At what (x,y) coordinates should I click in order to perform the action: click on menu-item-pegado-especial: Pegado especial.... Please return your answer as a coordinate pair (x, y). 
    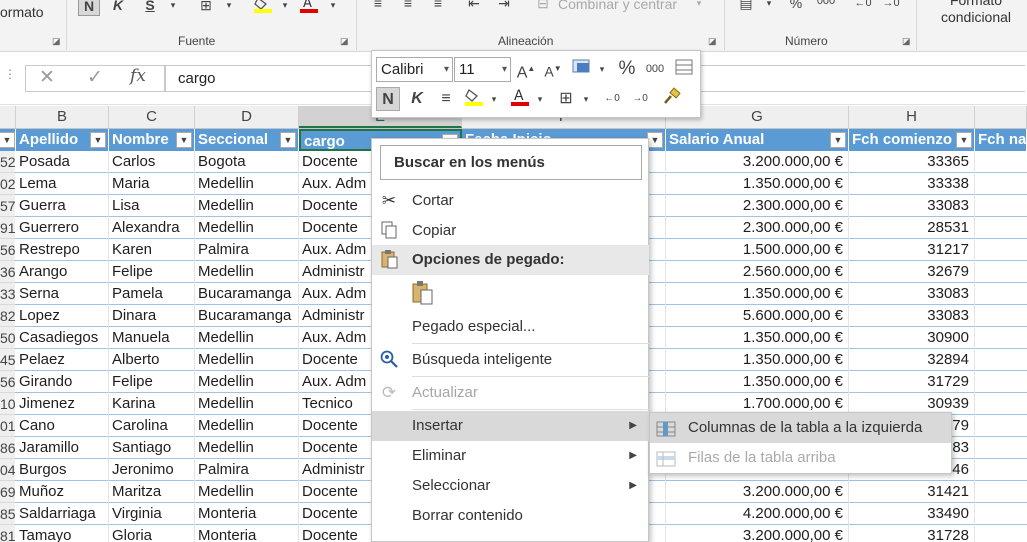
    Looking at the image, I should click on (510, 327).